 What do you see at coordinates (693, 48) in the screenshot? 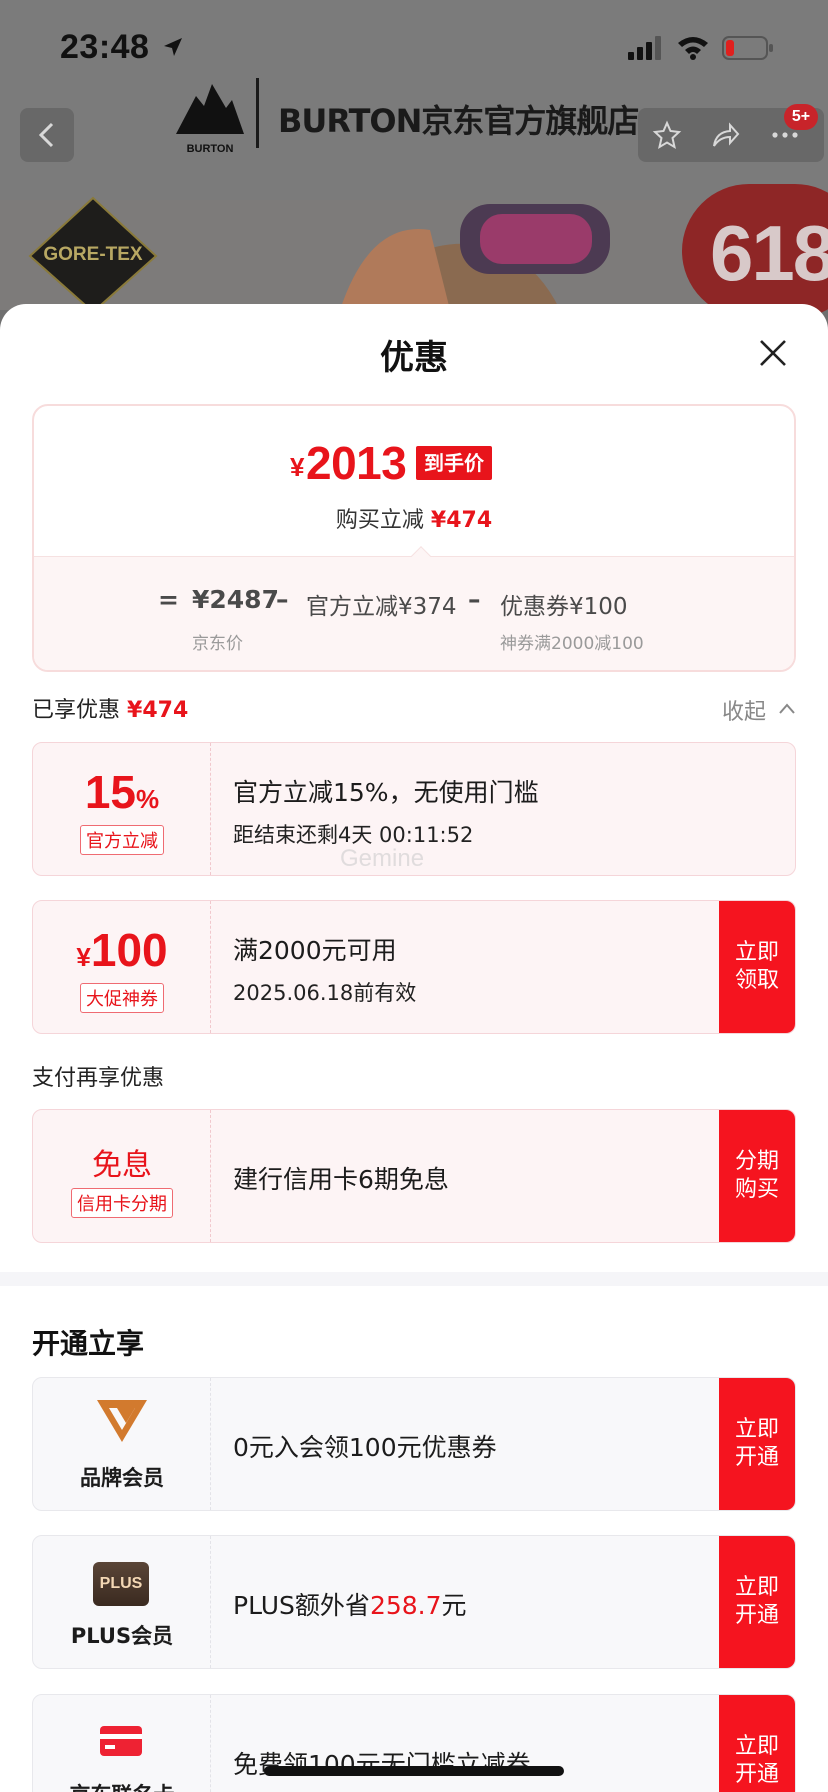
I see `wifi-icon` at bounding box center [693, 48].